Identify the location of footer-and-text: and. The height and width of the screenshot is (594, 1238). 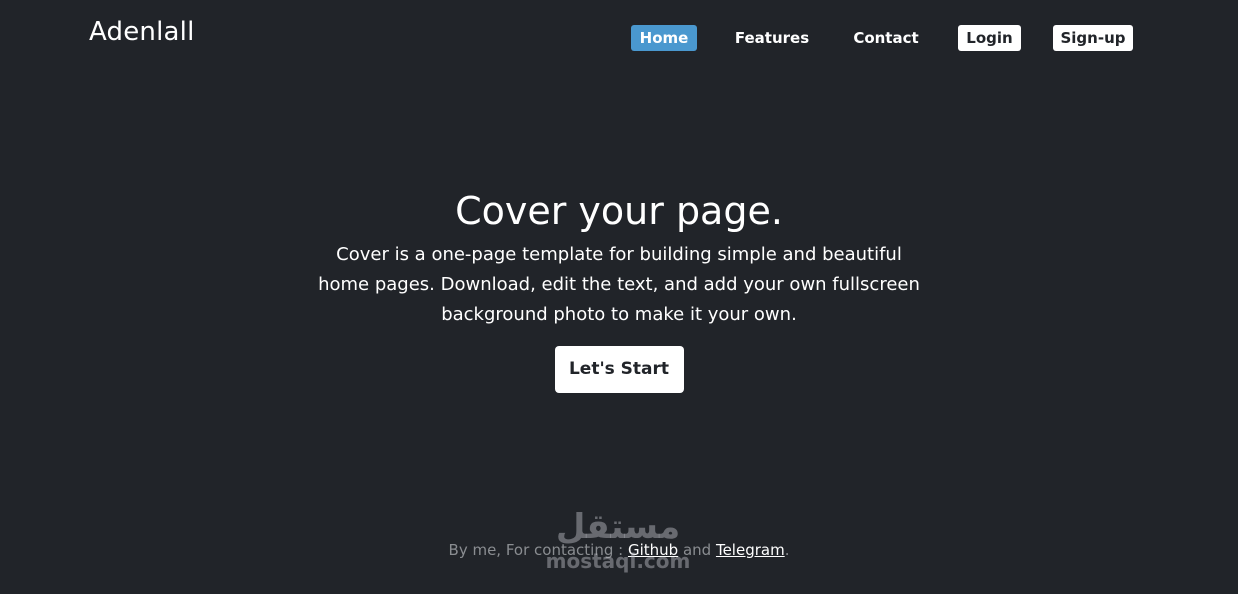
(697, 550).